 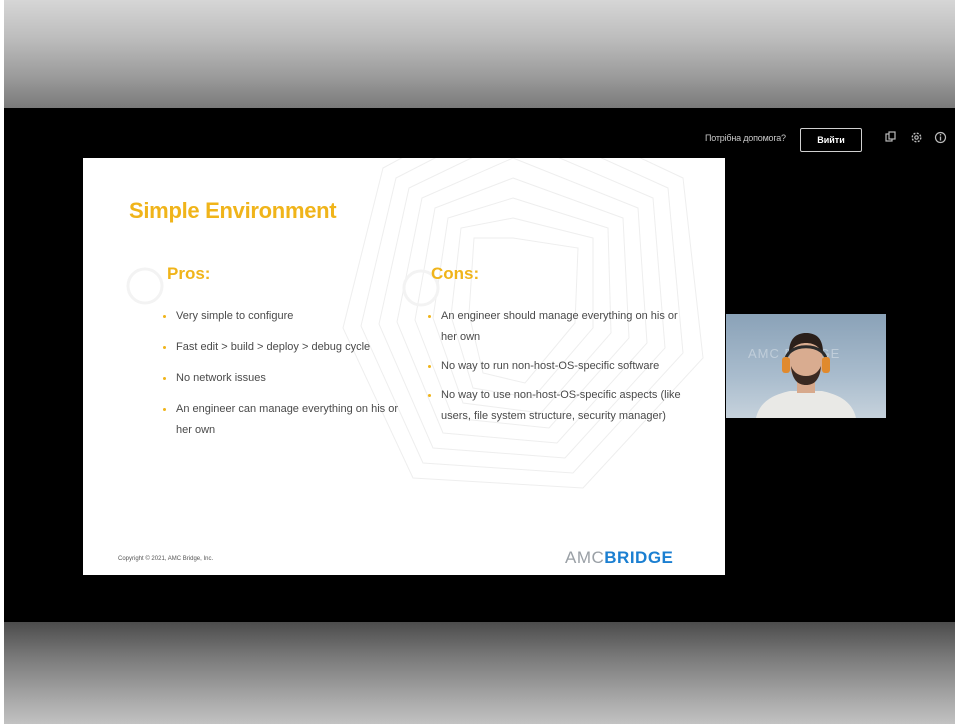 I want to click on share-icon, so click(x=891, y=138).